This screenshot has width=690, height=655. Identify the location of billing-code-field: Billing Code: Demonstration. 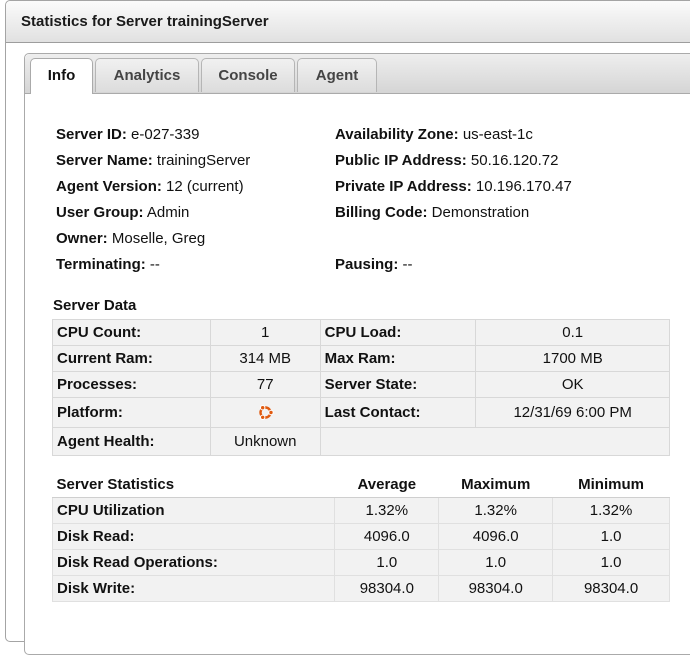
(432, 212).